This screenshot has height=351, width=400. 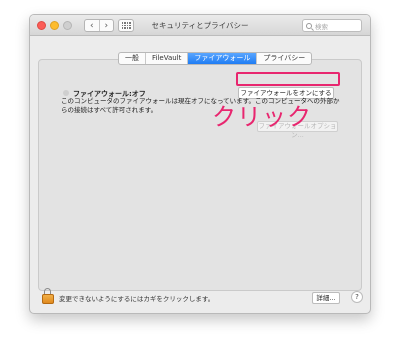 What do you see at coordinates (200, 25) in the screenshot?
I see `title-bar: ‹ › セキュリティとプライバシー 検索` at bounding box center [200, 25].